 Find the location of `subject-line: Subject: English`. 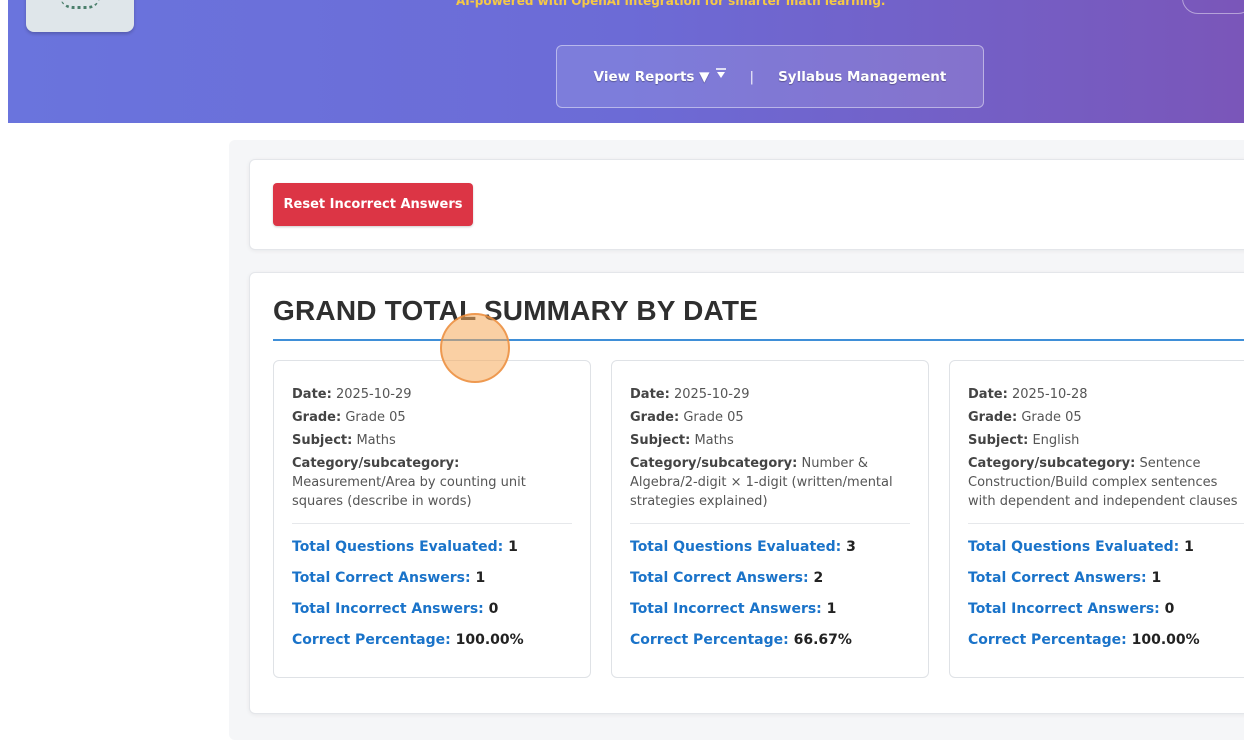

subject-line: Subject: English is located at coordinates (1106, 440).